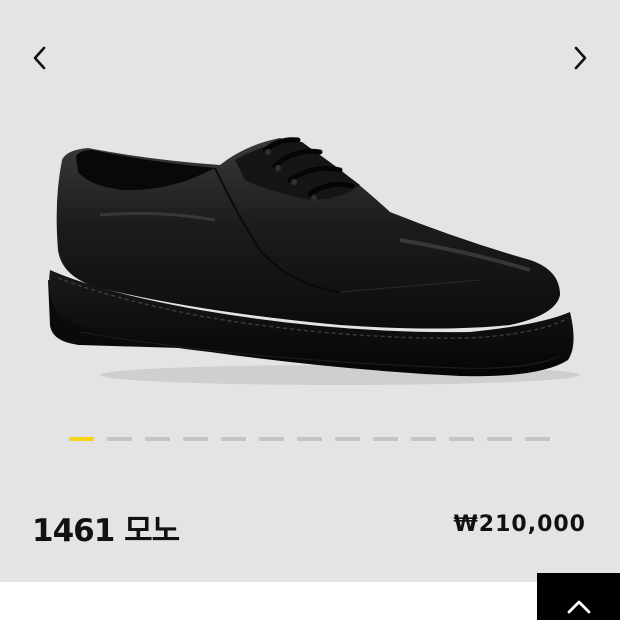 This screenshot has width=620, height=620. I want to click on product-price: ₩210,000, so click(519, 524).